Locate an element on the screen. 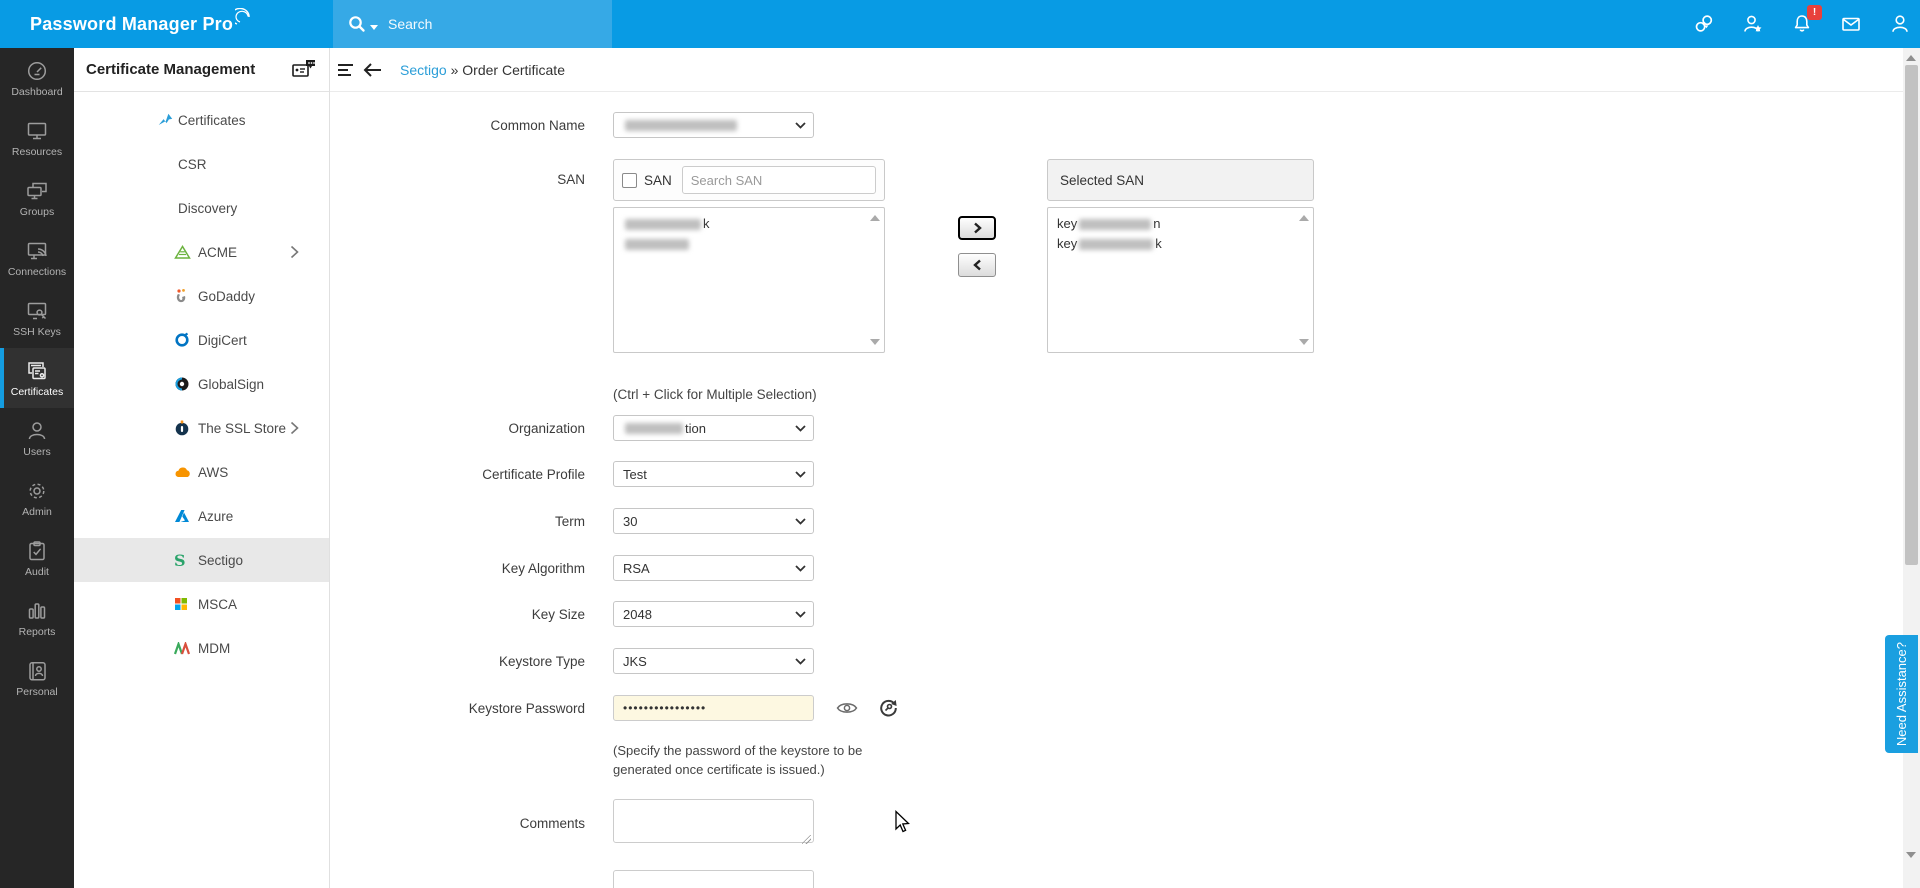  rail-item-admin: Admin is located at coordinates (37, 498).